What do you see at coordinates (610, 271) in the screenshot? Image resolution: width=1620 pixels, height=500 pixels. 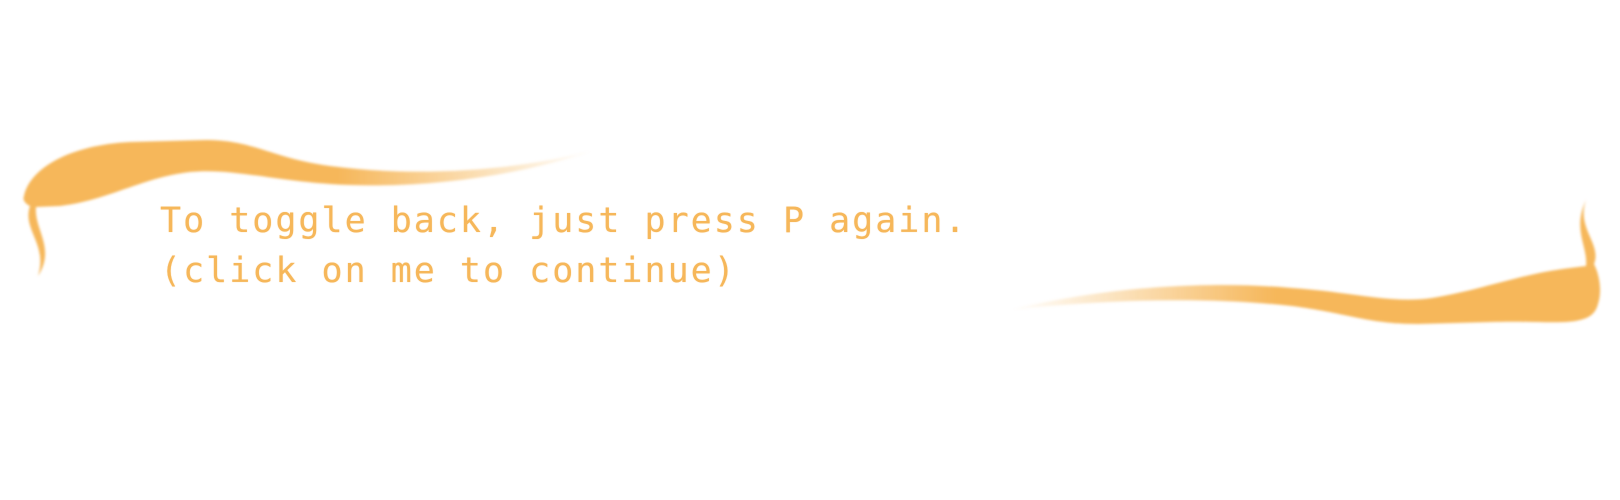 I see `continue-hint: (click on me to continue)` at bounding box center [610, 271].